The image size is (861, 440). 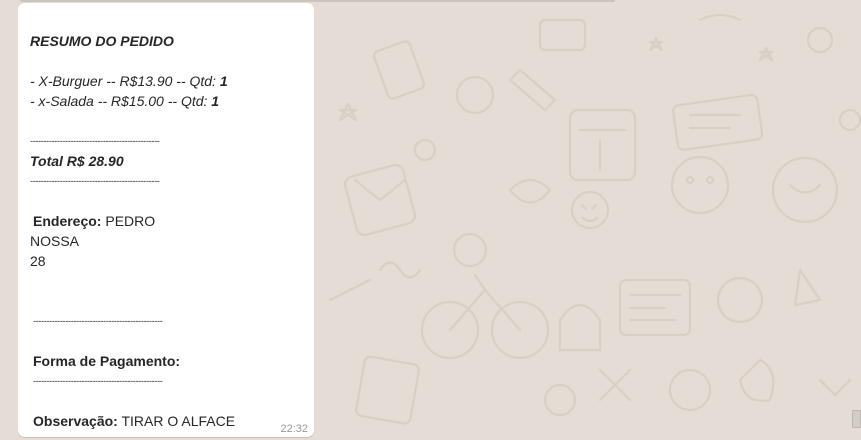 I want to click on observation-value: TIRAR O ALFACE, so click(x=178, y=421).